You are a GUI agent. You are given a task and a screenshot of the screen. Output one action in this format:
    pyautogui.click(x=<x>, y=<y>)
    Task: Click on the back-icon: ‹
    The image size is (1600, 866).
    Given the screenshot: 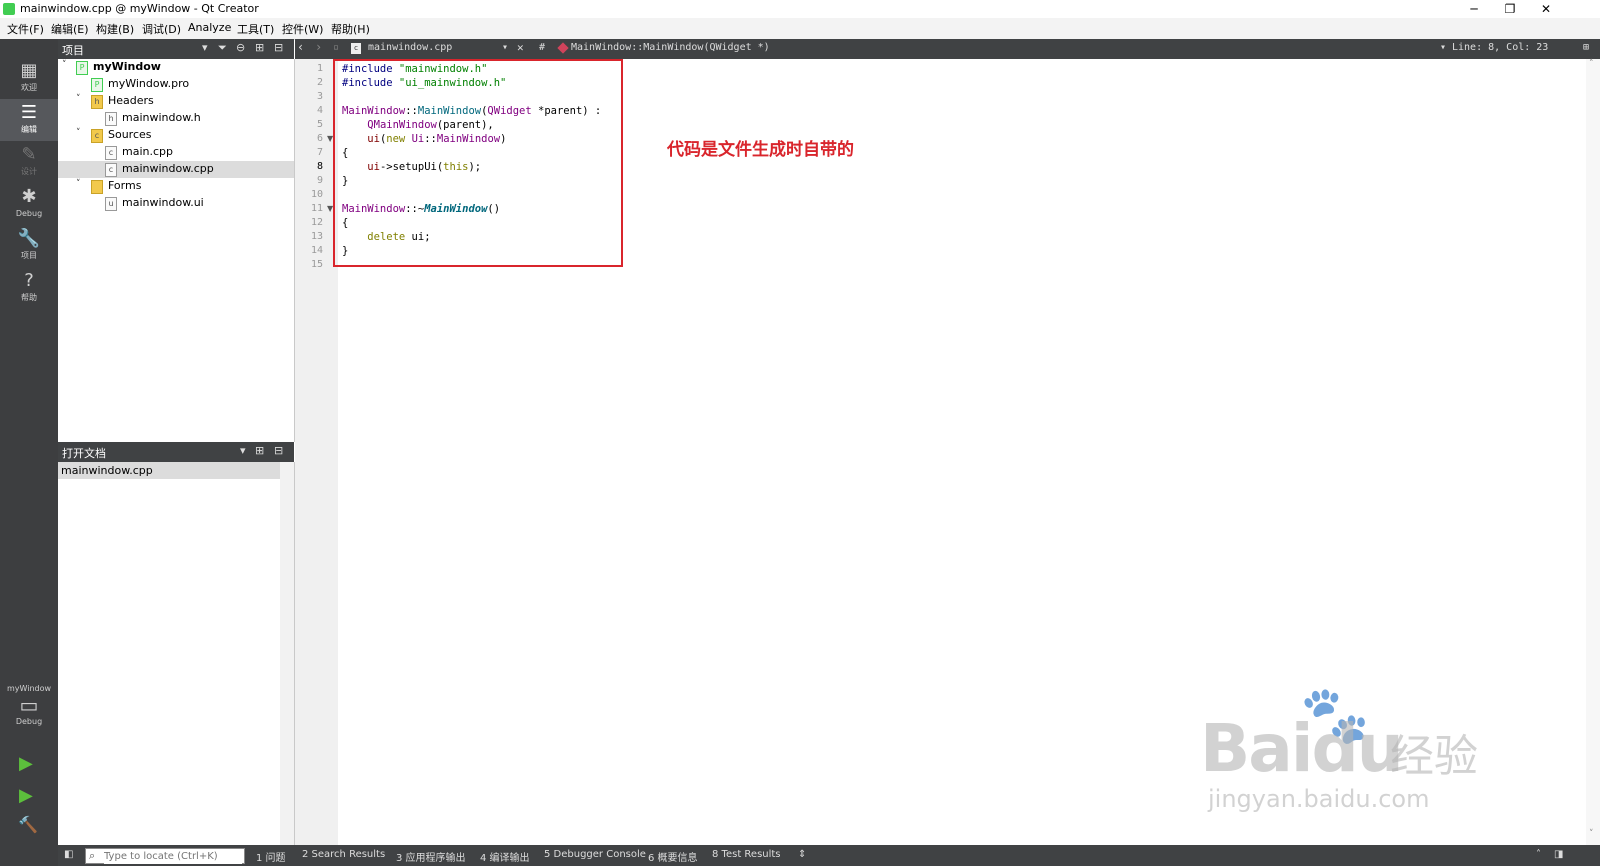 What is the action you would take?
    pyautogui.click(x=300, y=47)
    